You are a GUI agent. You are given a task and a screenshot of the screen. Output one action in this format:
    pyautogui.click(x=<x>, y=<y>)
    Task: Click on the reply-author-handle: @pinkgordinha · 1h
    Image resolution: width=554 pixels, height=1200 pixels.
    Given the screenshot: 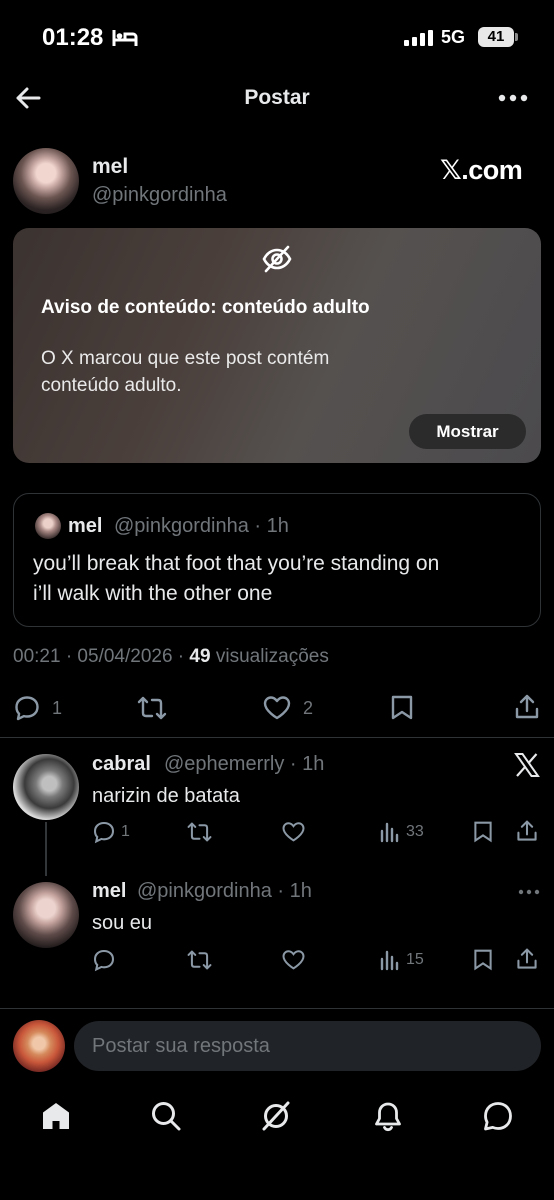 What is the action you would take?
    pyautogui.click(x=224, y=891)
    